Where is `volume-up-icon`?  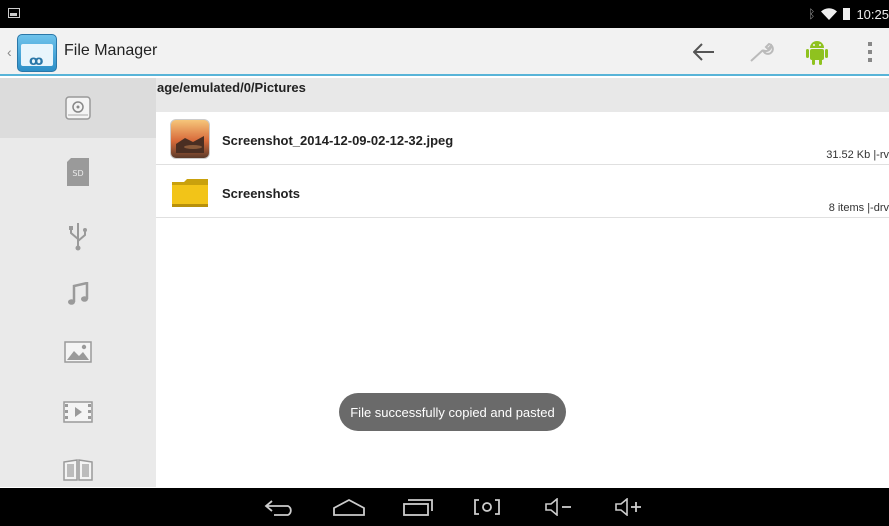
volume-up-icon is located at coordinates (628, 507).